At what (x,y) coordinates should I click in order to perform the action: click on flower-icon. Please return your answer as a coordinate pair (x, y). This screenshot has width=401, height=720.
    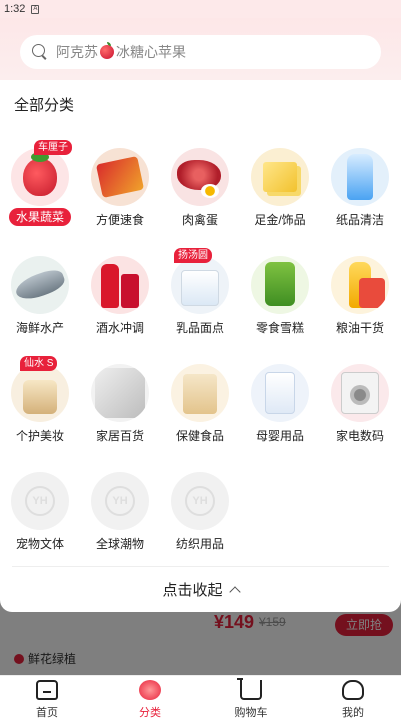
    Looking at the image, I should click on (19, 658).